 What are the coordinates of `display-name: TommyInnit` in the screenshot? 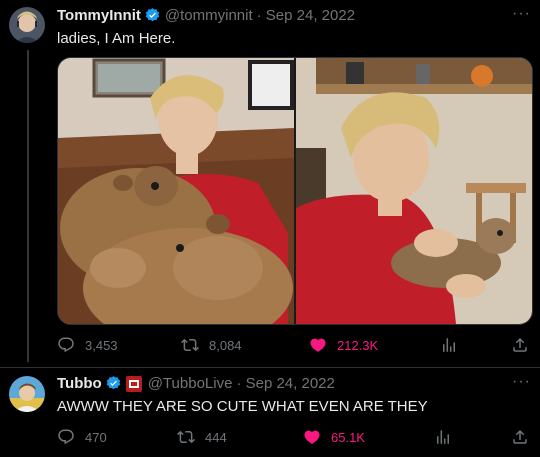 It's located at (99, 15).